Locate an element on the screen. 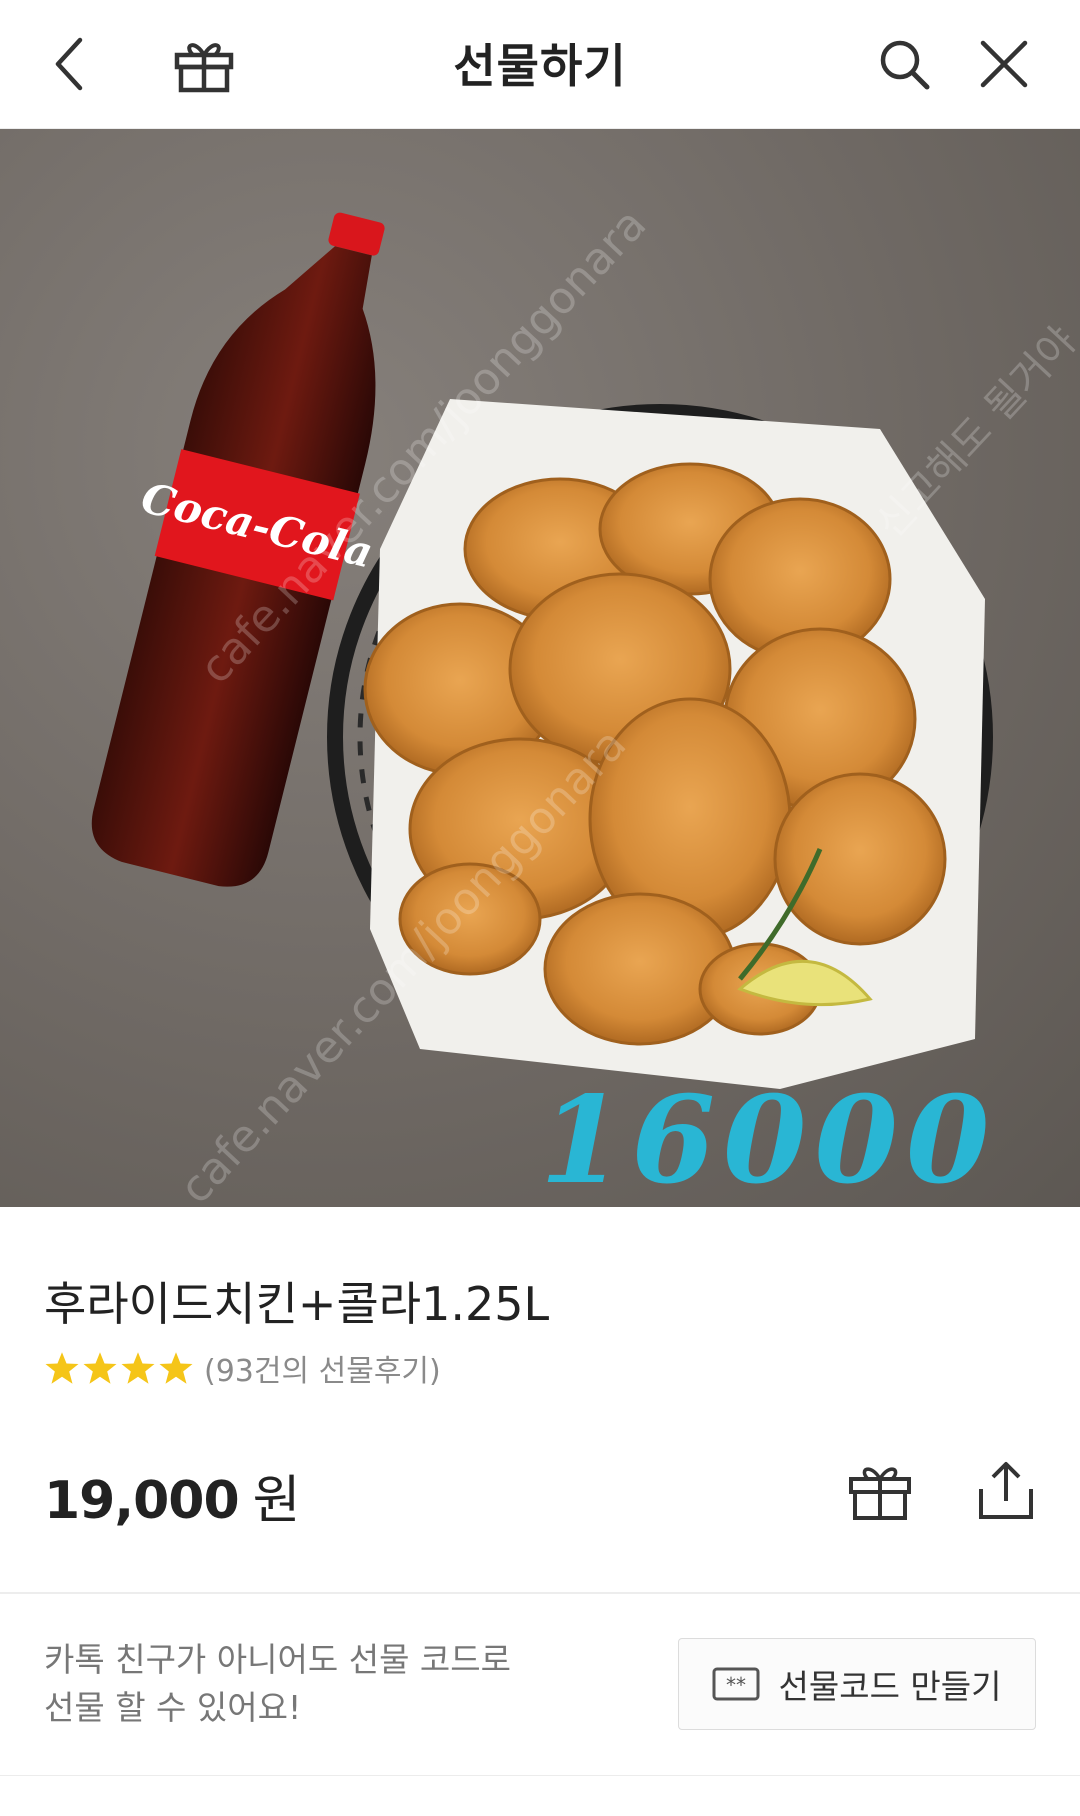 The image size is (1080, 1816). promo-line-1: 카톡 친구가 아니어도 선물 코드로 is located at coordinates (277, 1659).